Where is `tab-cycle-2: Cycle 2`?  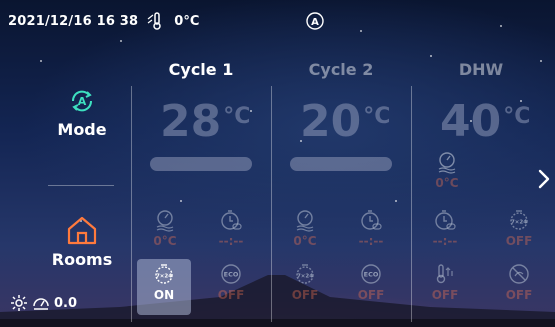 tab-cycle-2: Cycle 2 is located at coordinates (341, 69).